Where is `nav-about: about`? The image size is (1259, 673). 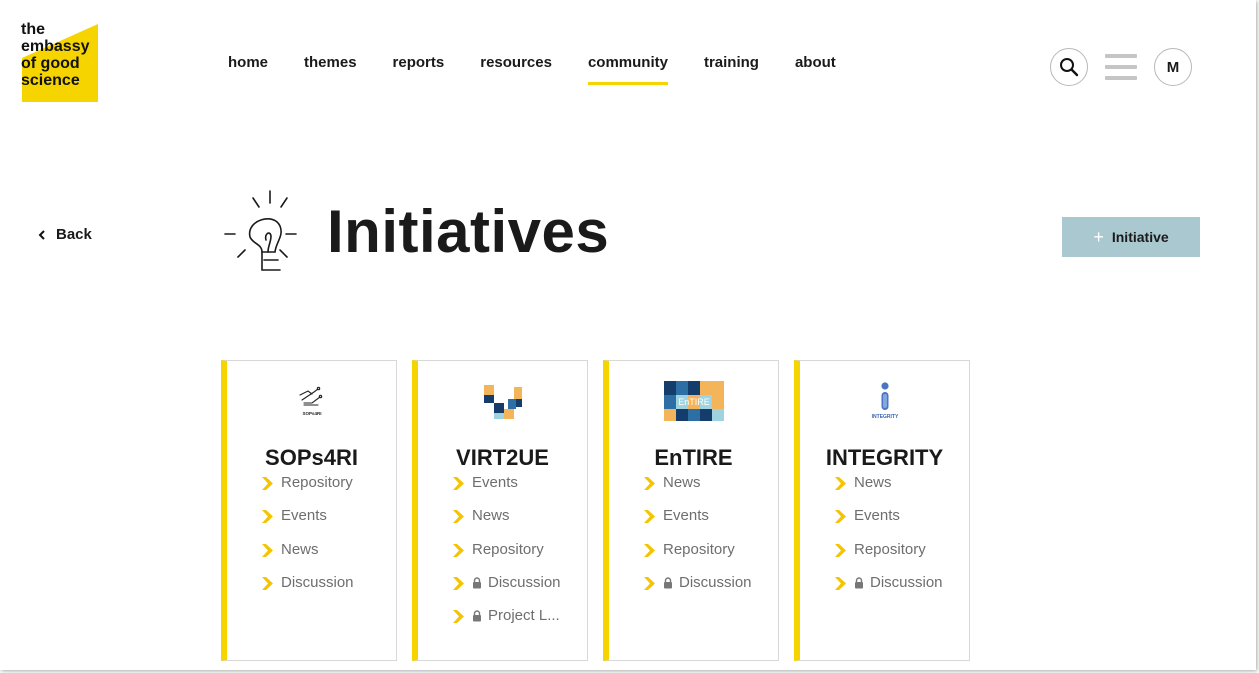
nav-about: about is located at coordinates (815, 66).